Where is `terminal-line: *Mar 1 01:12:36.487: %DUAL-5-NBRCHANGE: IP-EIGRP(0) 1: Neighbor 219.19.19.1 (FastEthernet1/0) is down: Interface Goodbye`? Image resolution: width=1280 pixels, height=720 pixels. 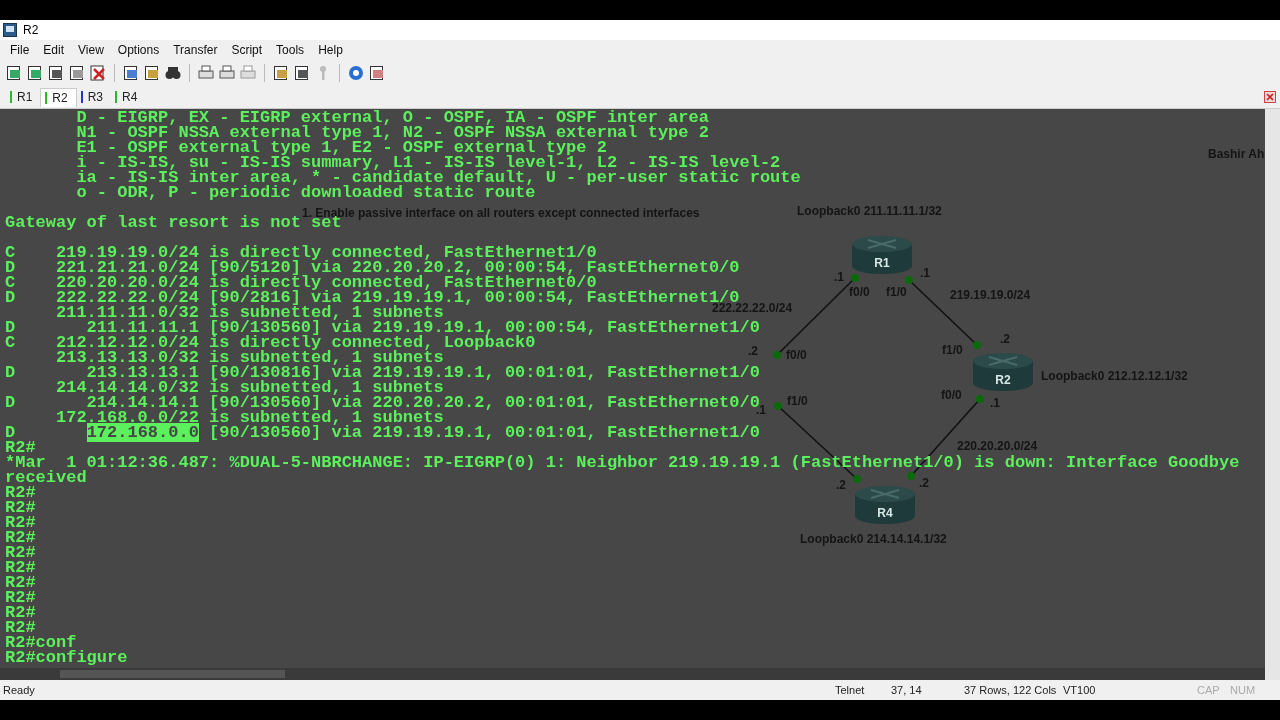
terminal-line: *Mar 1 01:12:36.487: %DUAL-5-NBRCHANGE: IP-EIGRP(0) 1: Neighbor 219.19.19.1 (FastEthernet1/0) is down: Interface Goodbye is located at coordinates (622, 462).